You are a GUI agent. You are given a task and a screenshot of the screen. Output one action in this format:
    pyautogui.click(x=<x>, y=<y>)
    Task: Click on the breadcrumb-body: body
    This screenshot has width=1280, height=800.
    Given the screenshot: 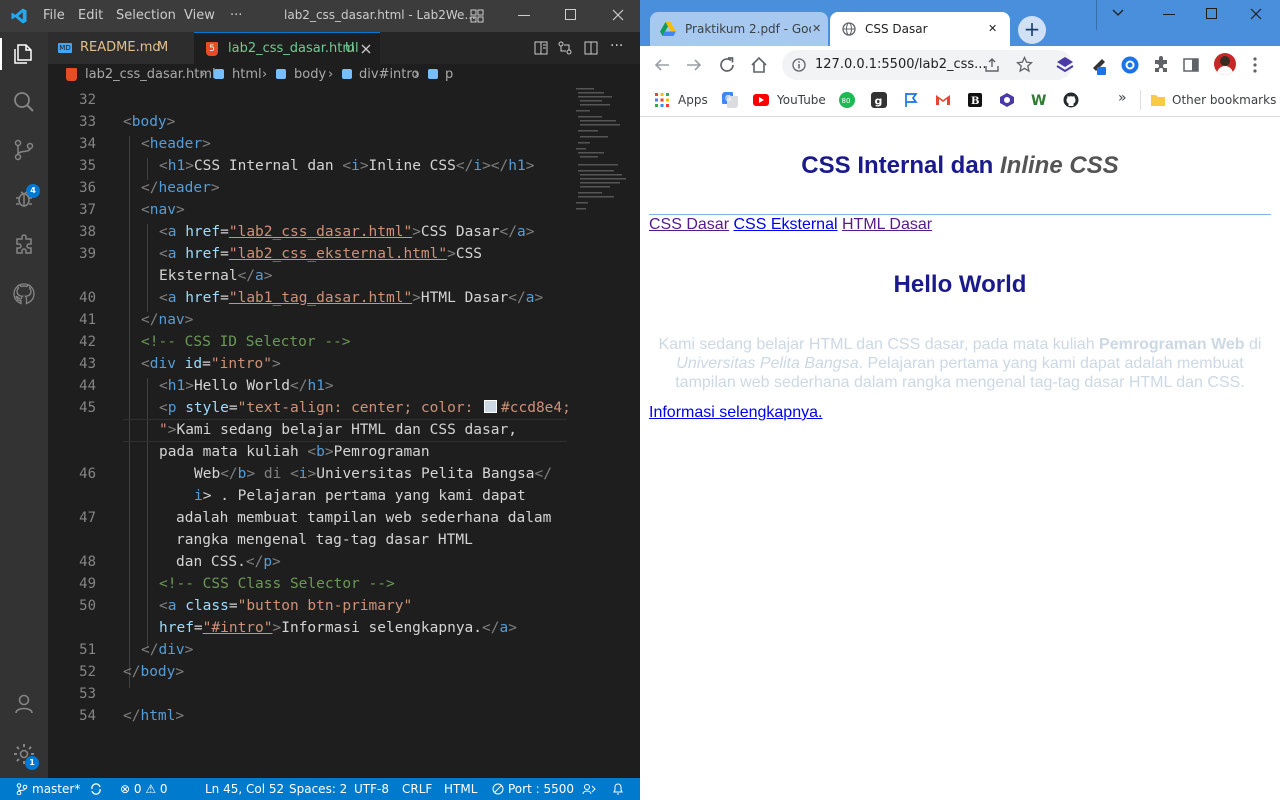 What is the action you would take?
    pyautogui.click(x=310, y=75)
    